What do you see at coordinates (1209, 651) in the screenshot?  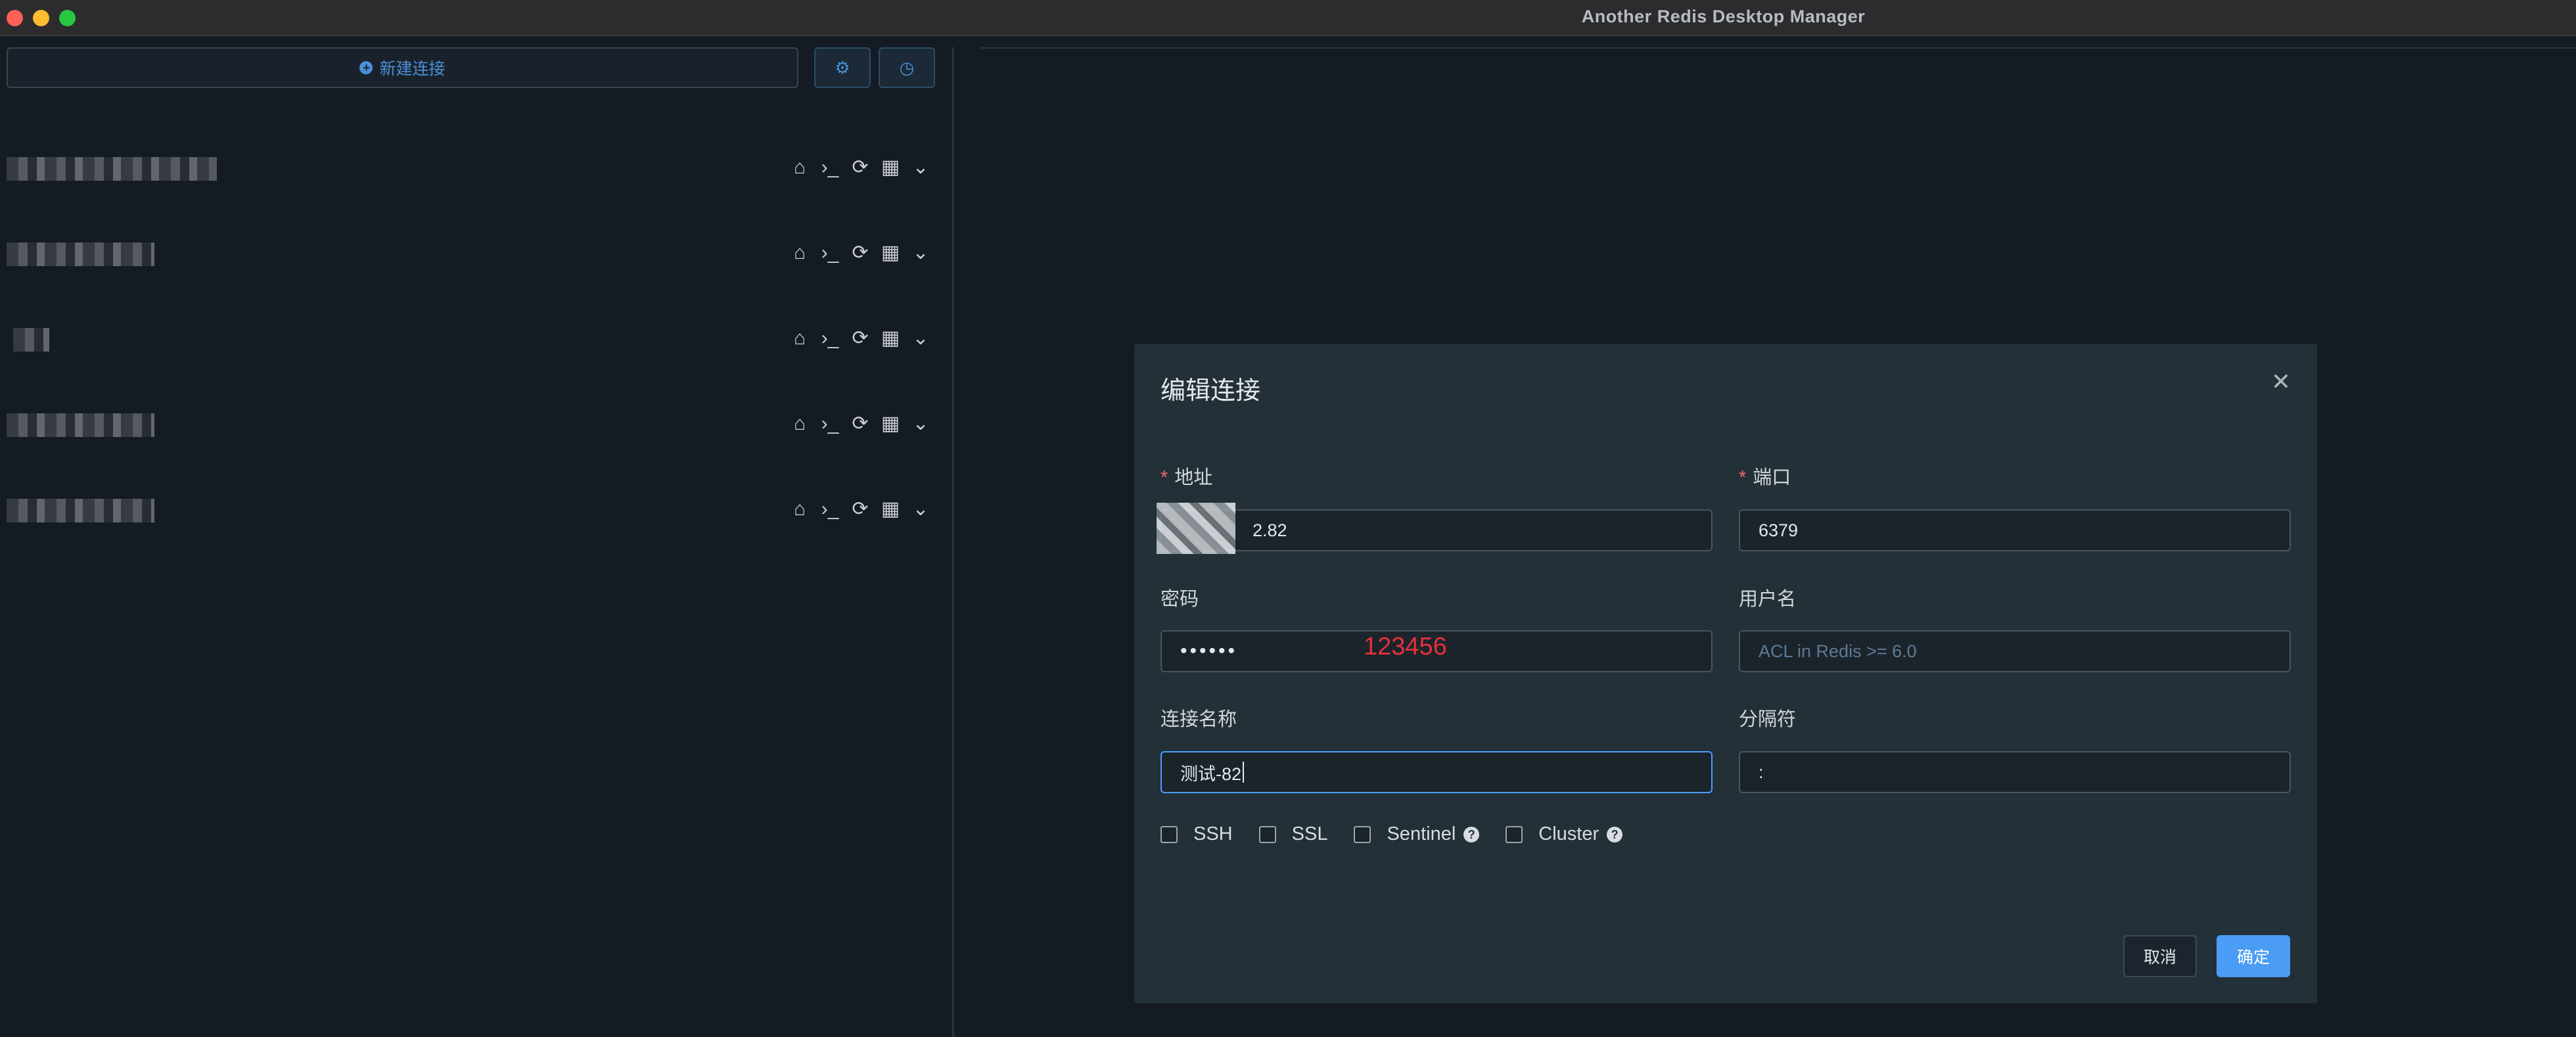 I see `password-value: ••••••` at bounding box center [1209, 651].